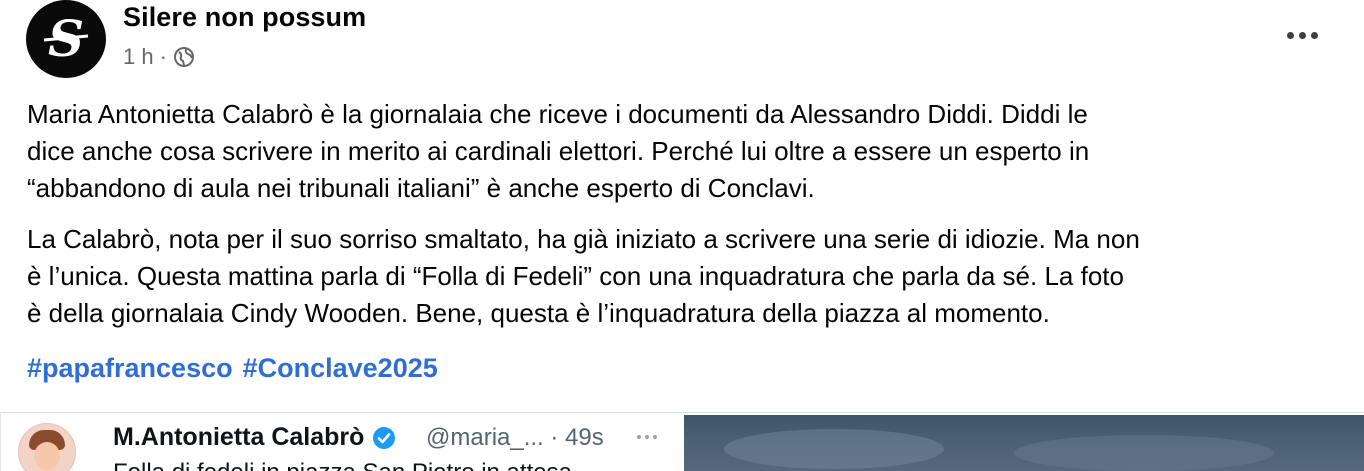 The height and width of the screenshot is (471, 1364). I want to click on avatar-face, so click(47, 456).